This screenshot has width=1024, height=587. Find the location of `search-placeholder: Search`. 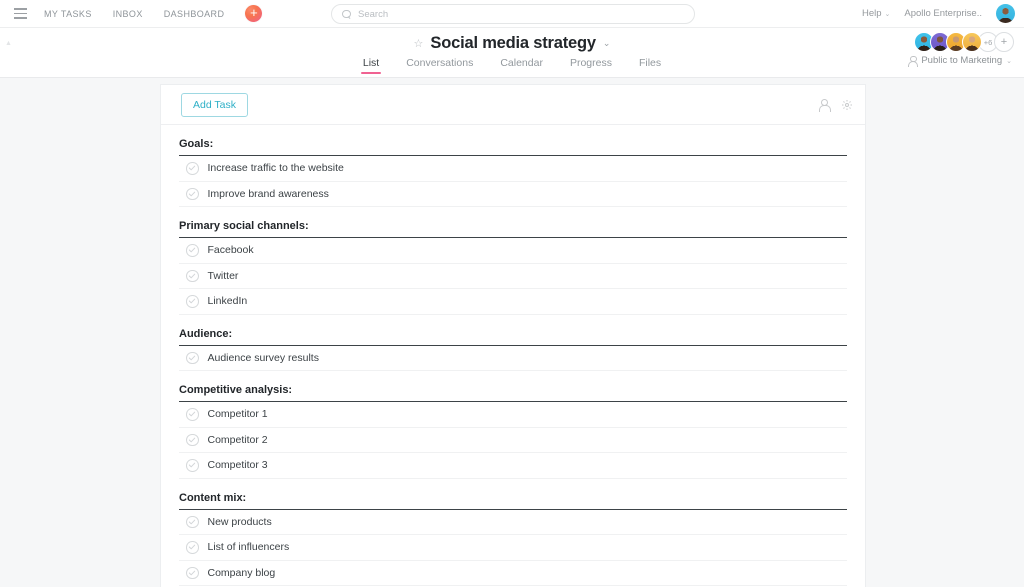

search-placeholder: Search is located at coordinates (373, 14).